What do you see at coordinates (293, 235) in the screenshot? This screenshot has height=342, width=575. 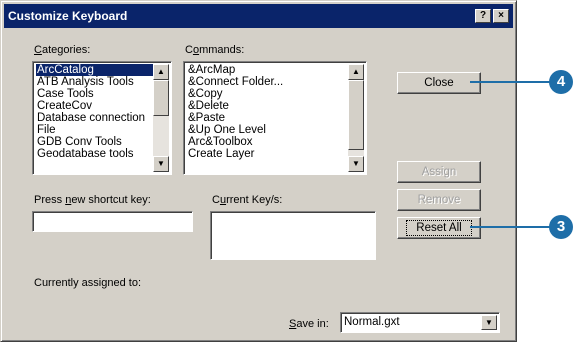 I see `current-keys-list` at bounding box center [293, 235].